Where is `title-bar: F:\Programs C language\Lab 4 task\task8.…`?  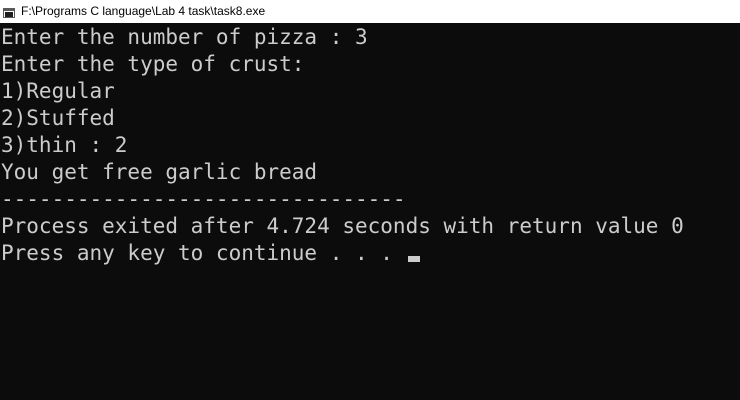
title-bar: F:\Programs C language\Lab 4 task\task8.… is located at coordinates (370, 11).